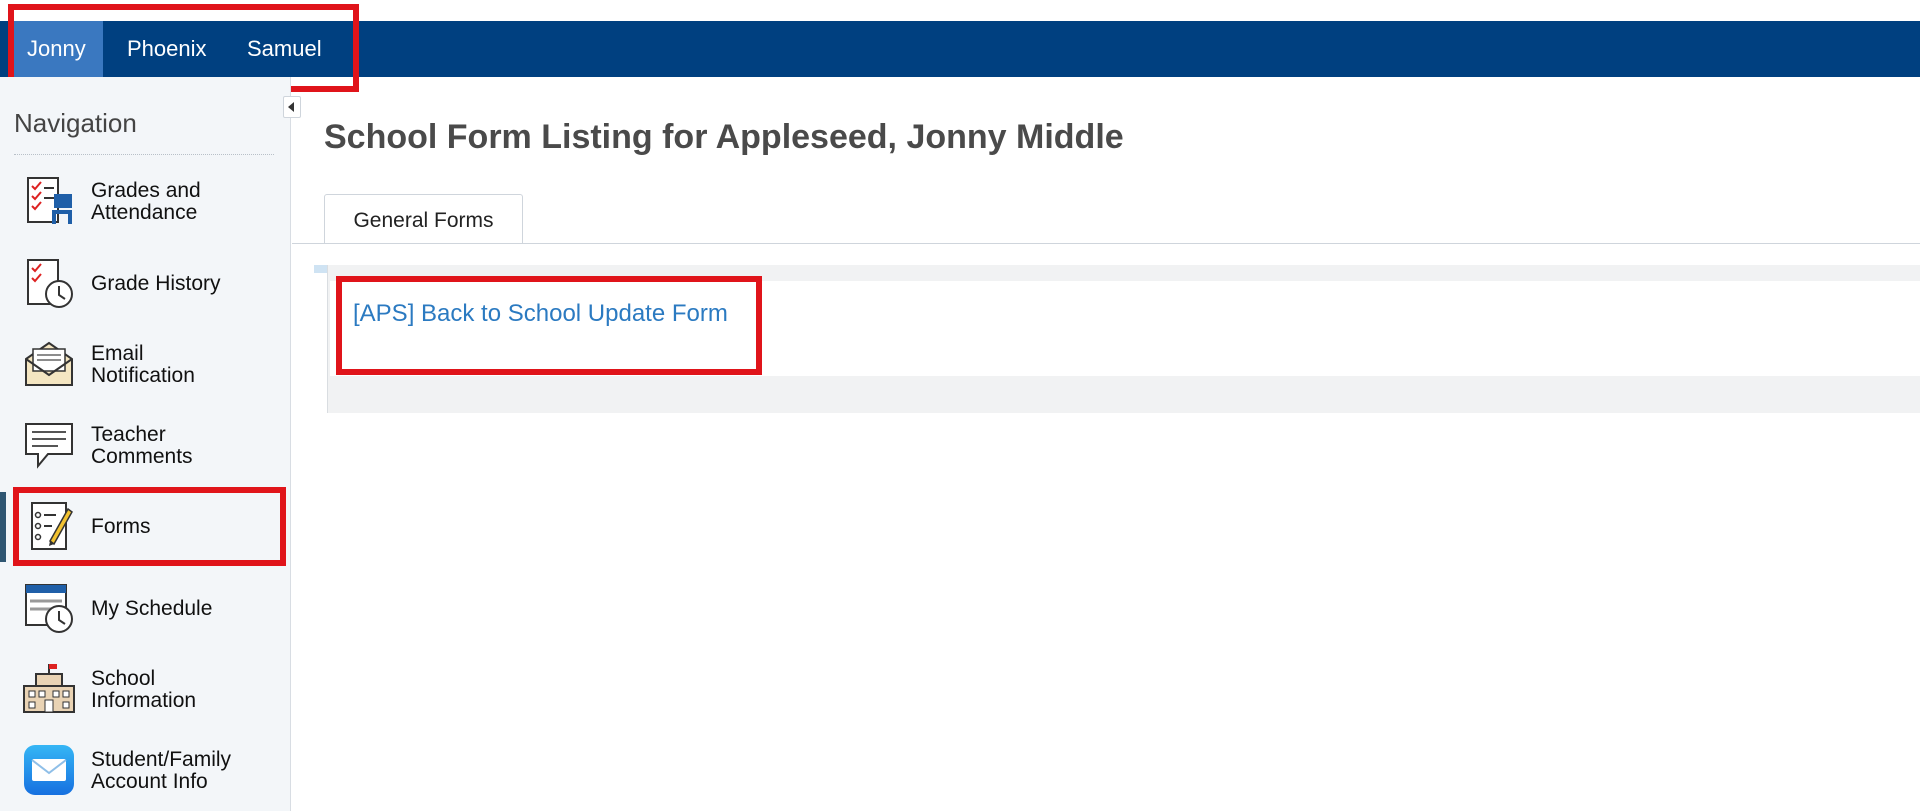 Image resolution: width=1920 pixels, height=811 pixels. I want to click on sidebar-item-label: School Information, so click(144, 689).